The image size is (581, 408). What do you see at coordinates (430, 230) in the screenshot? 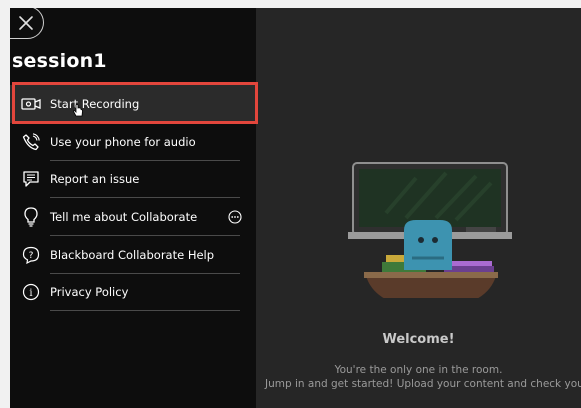
I see `classroom-illustration` at bounding box center [430, 230].